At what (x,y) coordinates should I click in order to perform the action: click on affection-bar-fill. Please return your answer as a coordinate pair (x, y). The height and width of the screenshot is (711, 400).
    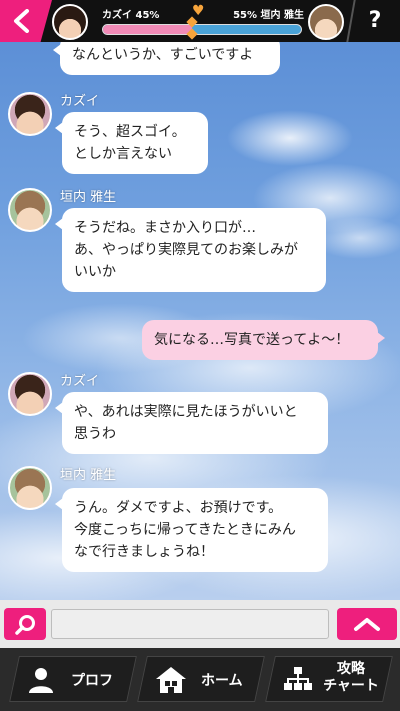
    Looking at the image, I should click on (148, 29).